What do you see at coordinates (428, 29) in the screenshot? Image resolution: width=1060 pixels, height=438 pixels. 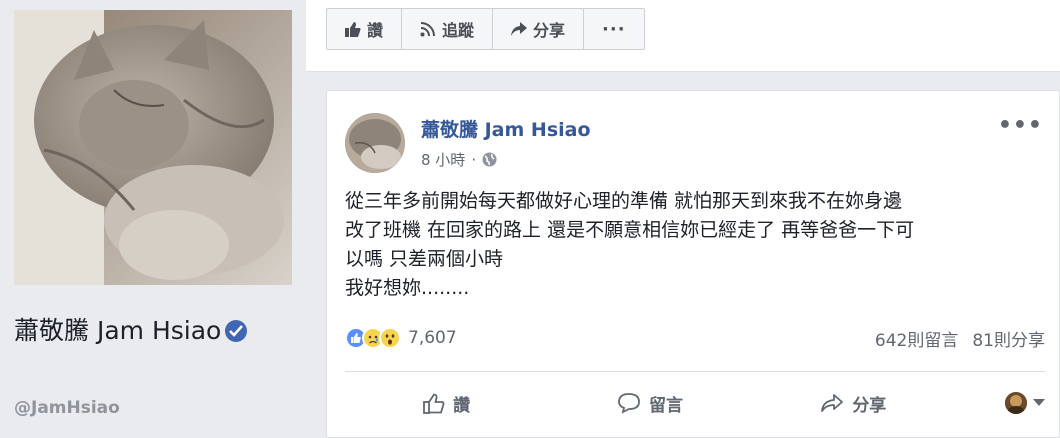 I see `rss-icon` at bounding box center [428, 29].